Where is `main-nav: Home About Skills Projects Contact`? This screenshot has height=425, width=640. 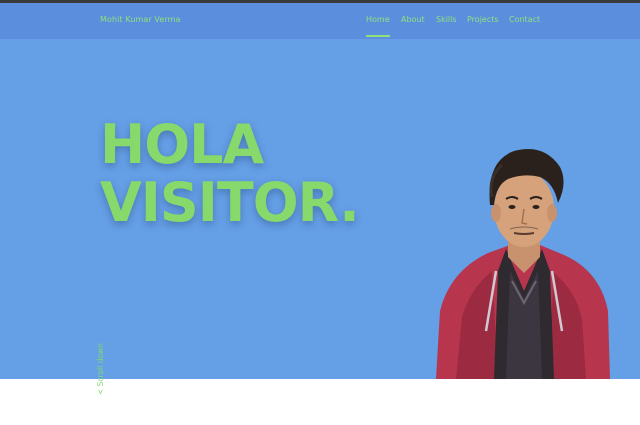 main-nav: Home About Skills Projects Contact is located at coordinates (320, 27).